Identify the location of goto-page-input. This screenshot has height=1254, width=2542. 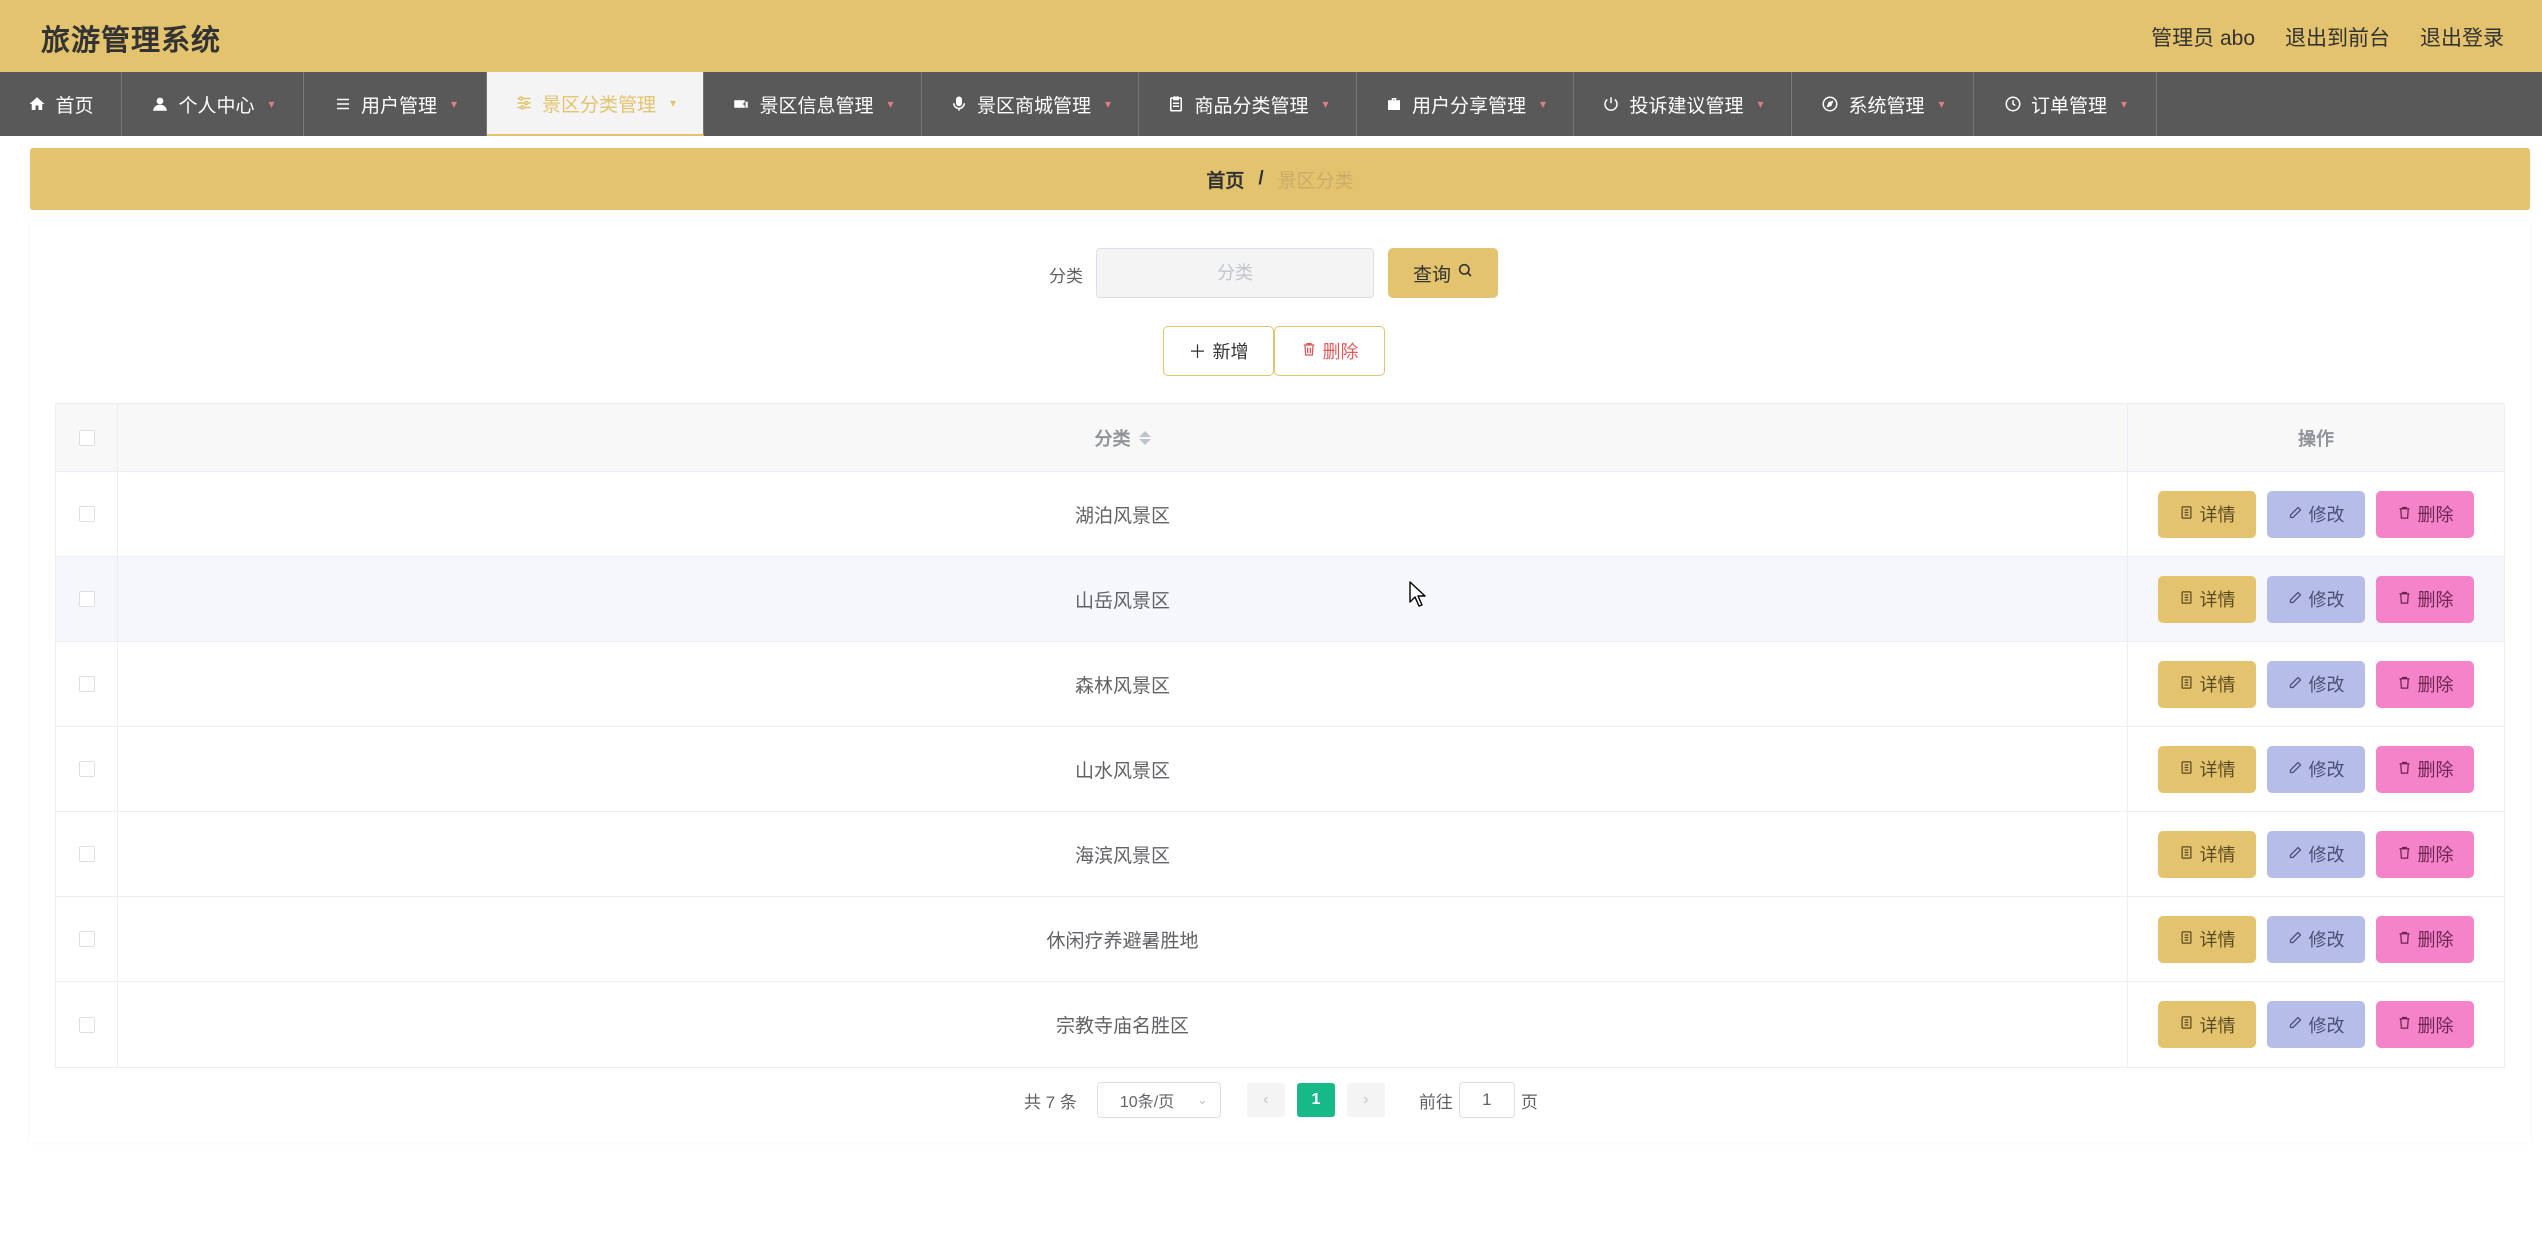
(1486, 1100).